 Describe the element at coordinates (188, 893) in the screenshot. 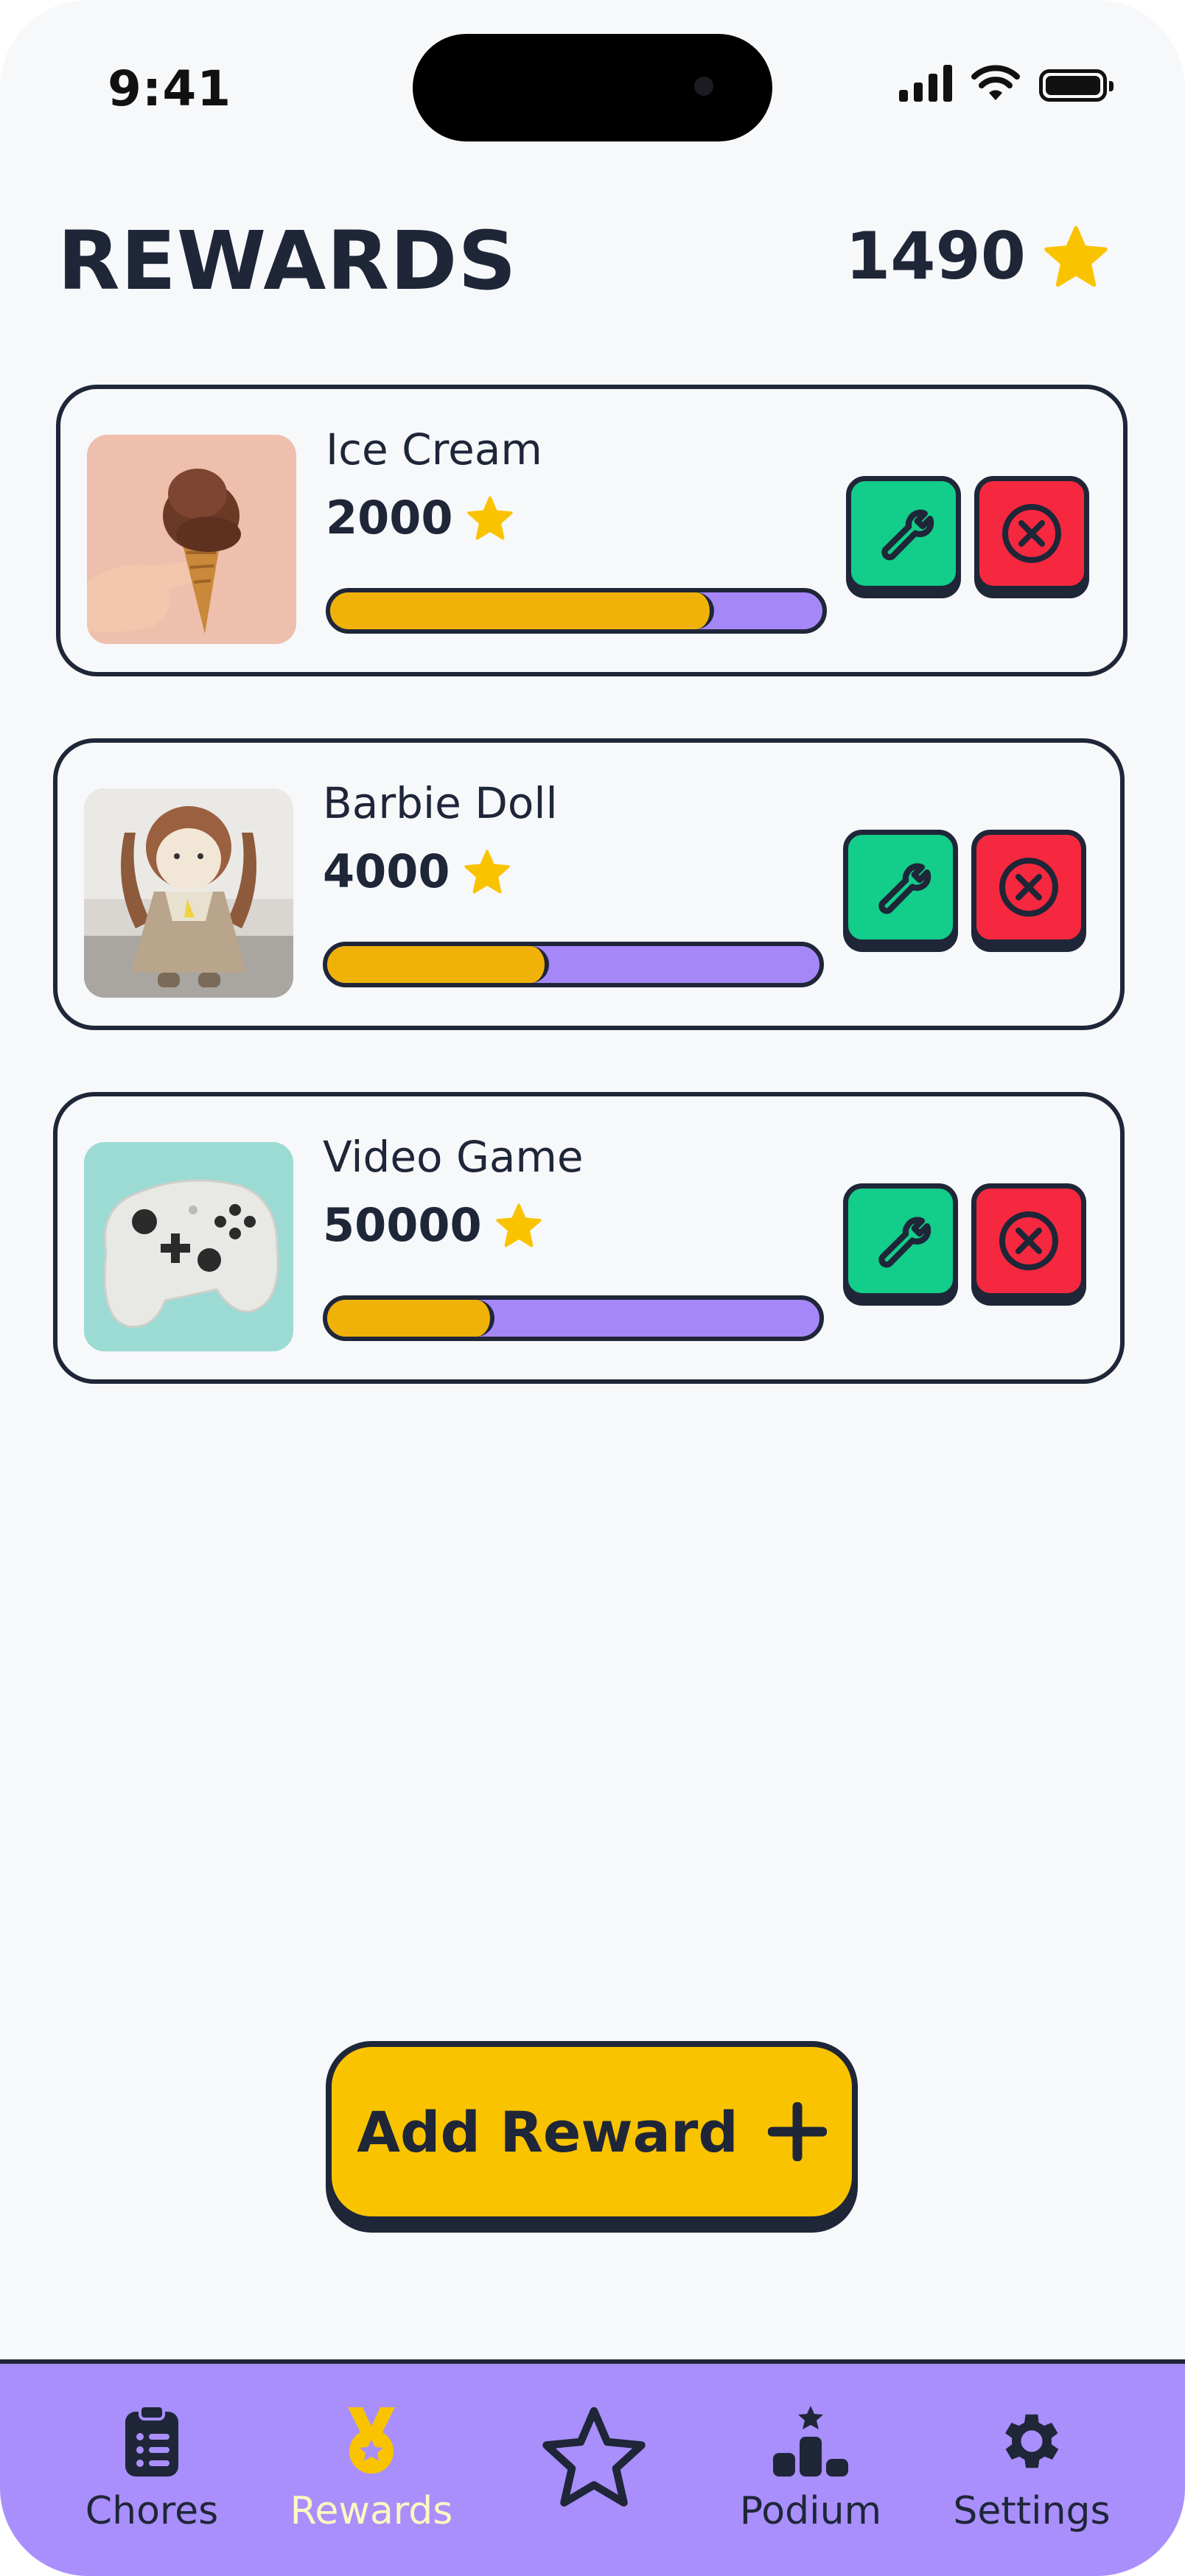

I see `reward-image-doll` at that location.